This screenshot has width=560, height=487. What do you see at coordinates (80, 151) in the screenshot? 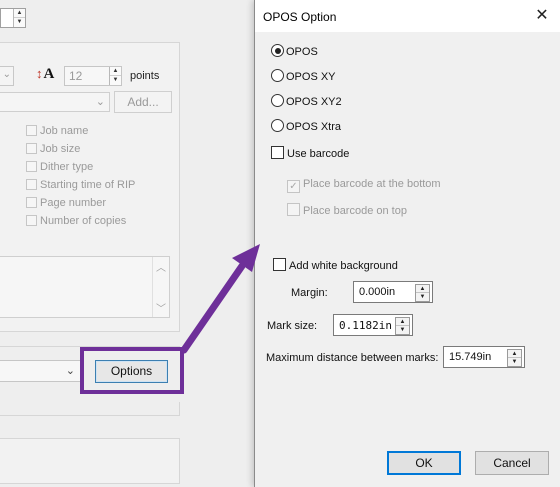
I see `checkbox-job-size: Job size` at bounding box center [80, 151].